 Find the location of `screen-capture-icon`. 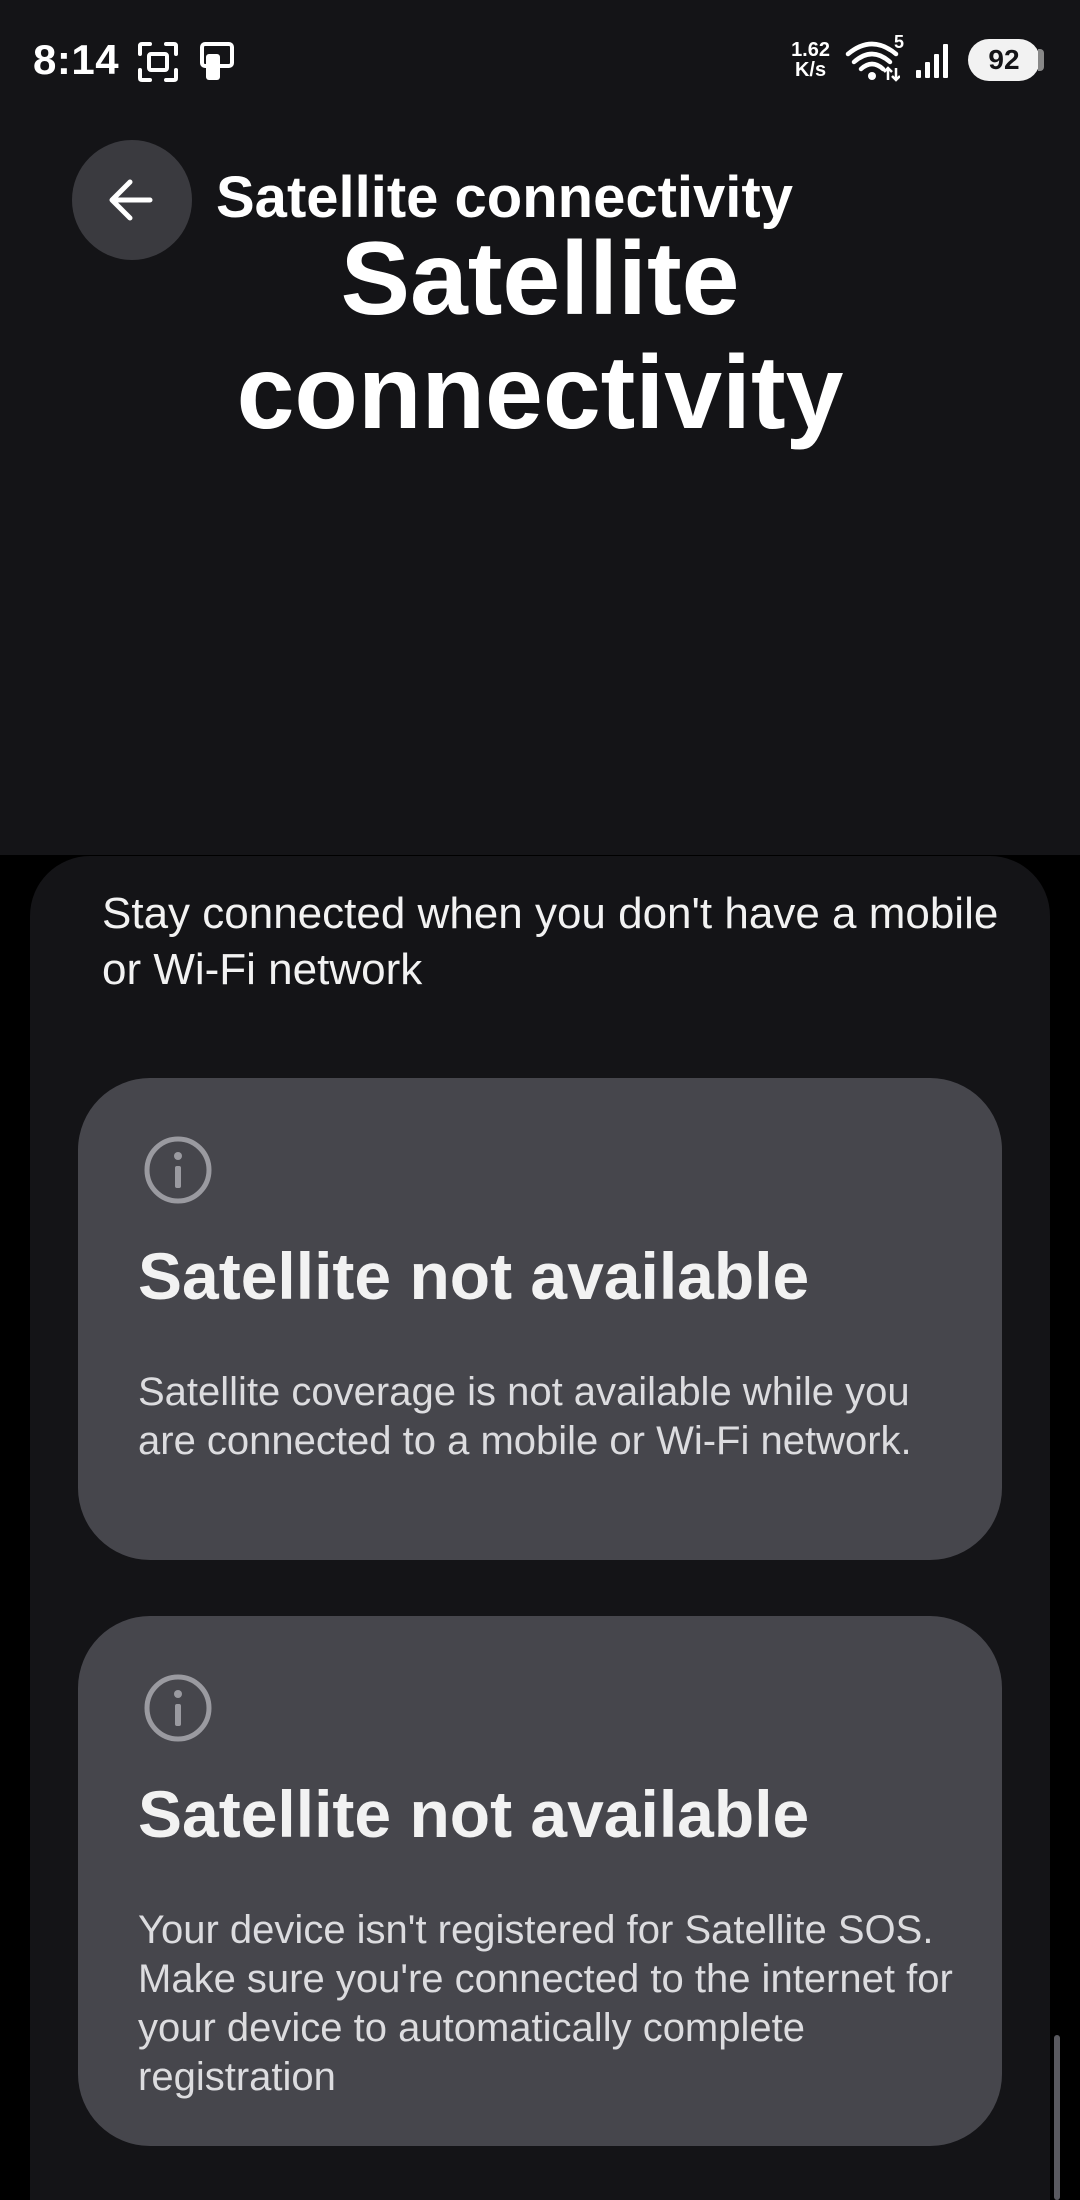

screen-capture-icon is located at coordinates (158, 62).